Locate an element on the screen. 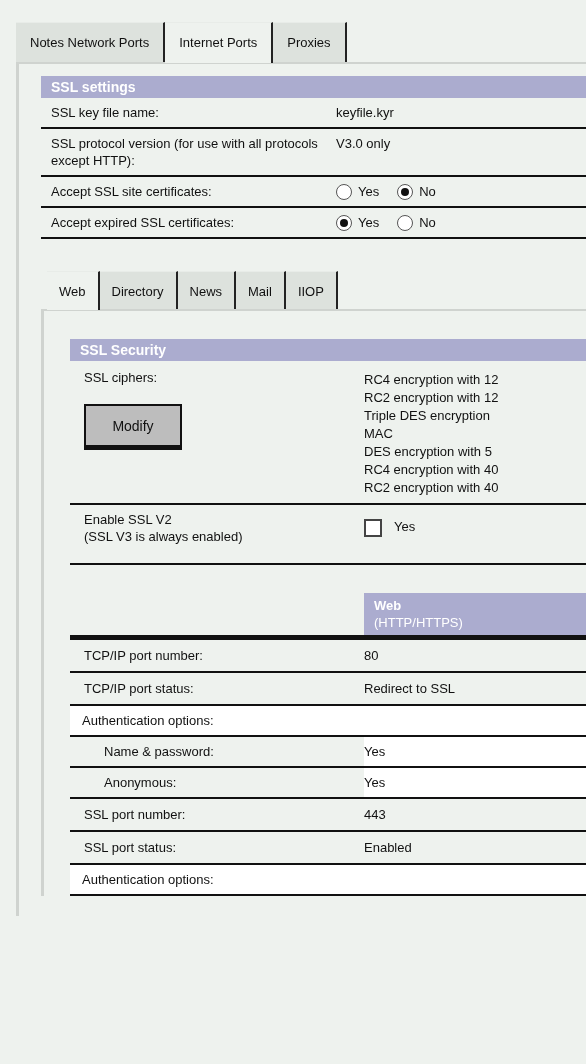 This screenshot has width=586, height=1064. setting-label: SSL key file name: is located at coordinates (105, 113).